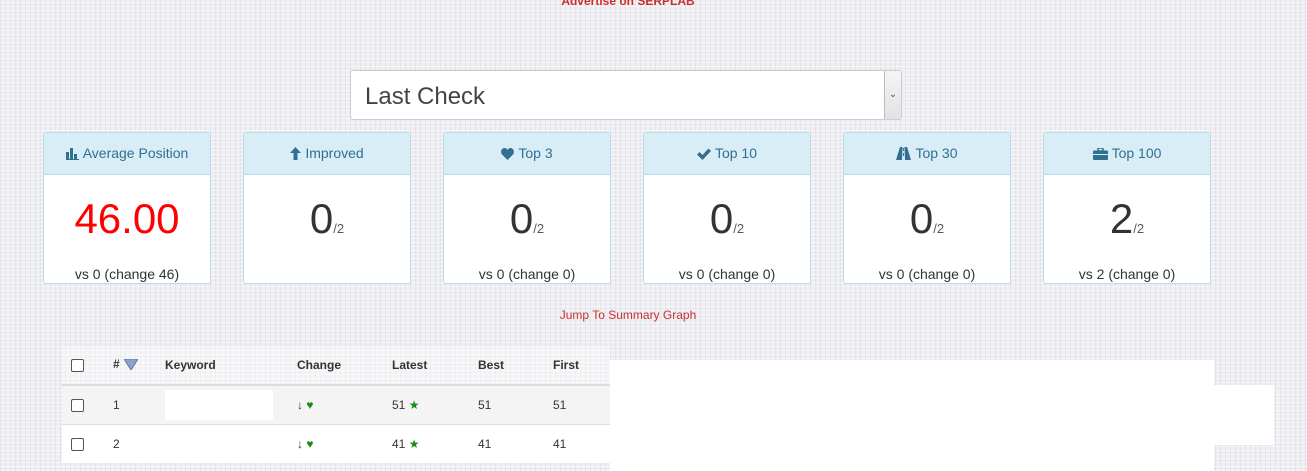 This screenshot has width=1307, height=471. I want to click on bar-chart-icon, so click(72, 155).